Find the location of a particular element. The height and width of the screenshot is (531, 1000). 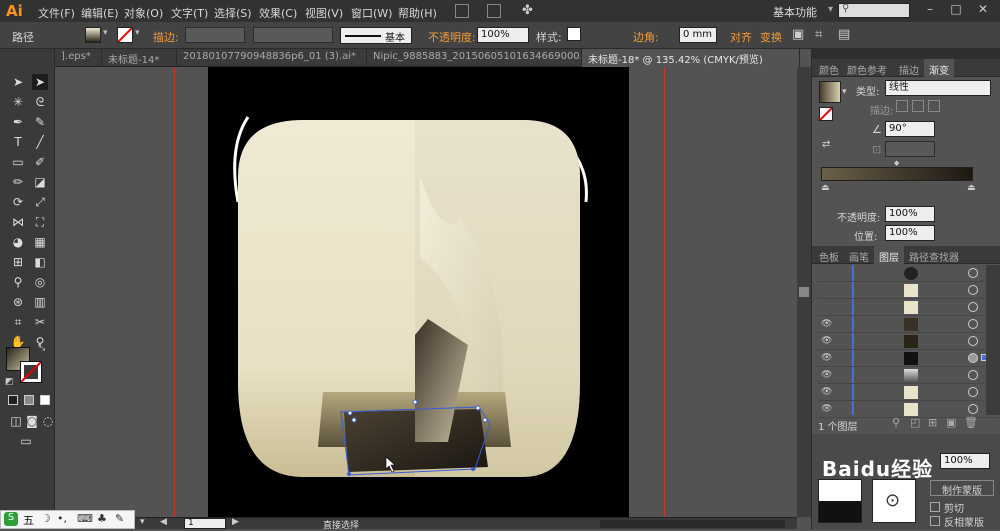

stroke-label: 描边: is located at coordinates (166, 37).